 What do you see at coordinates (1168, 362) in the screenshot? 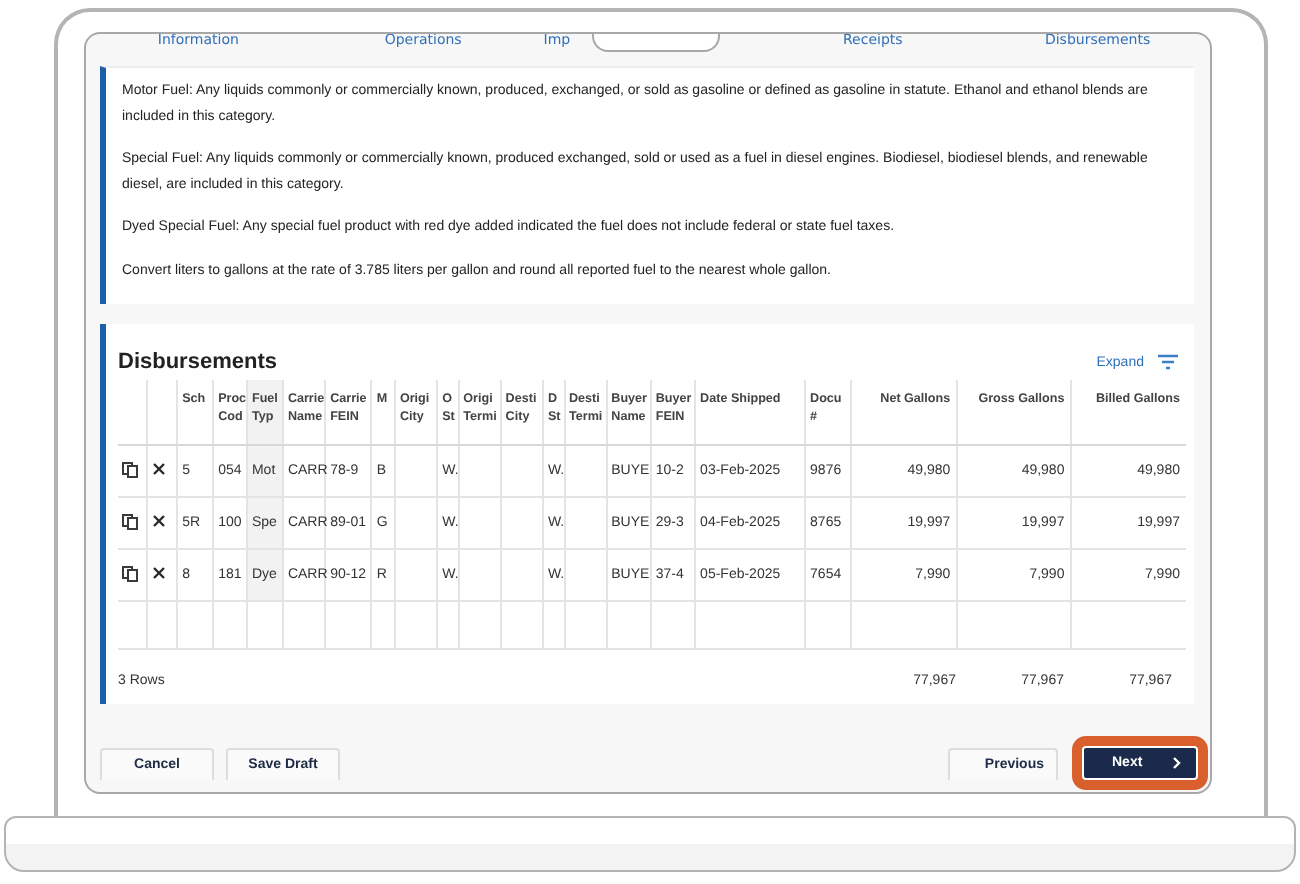
I see `filter-icon` at bounding box center [1168, 362].